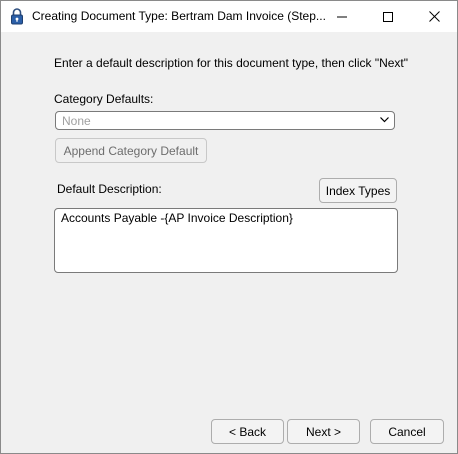 The width and height of the screenshot is (458, 454). I want to click on next-button: Next >, so click(323, 431).